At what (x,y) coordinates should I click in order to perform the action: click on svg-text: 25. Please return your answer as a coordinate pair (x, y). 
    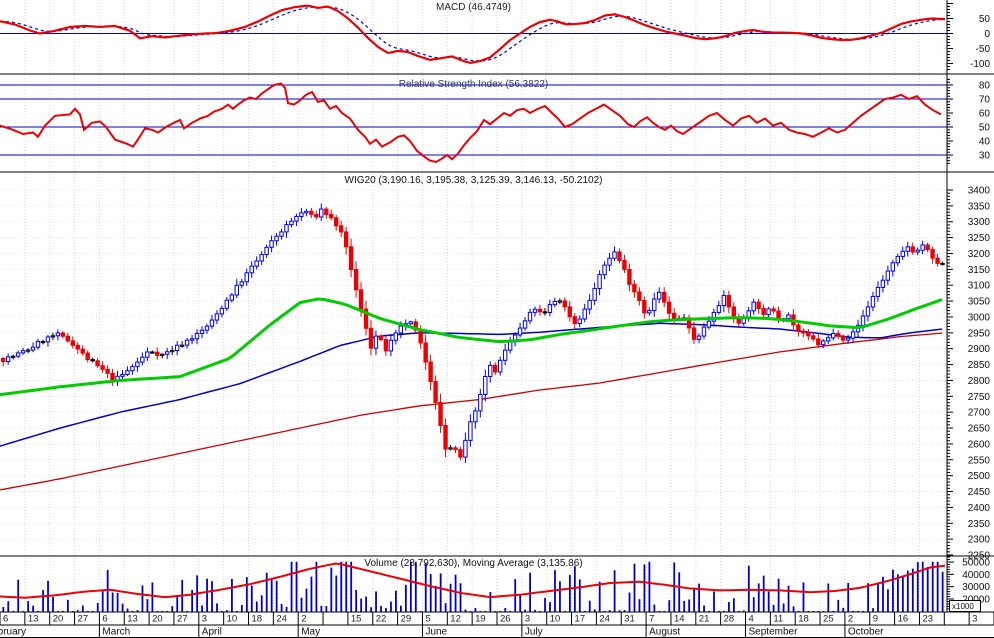
    Looking at the image, I should click on (828, 619).